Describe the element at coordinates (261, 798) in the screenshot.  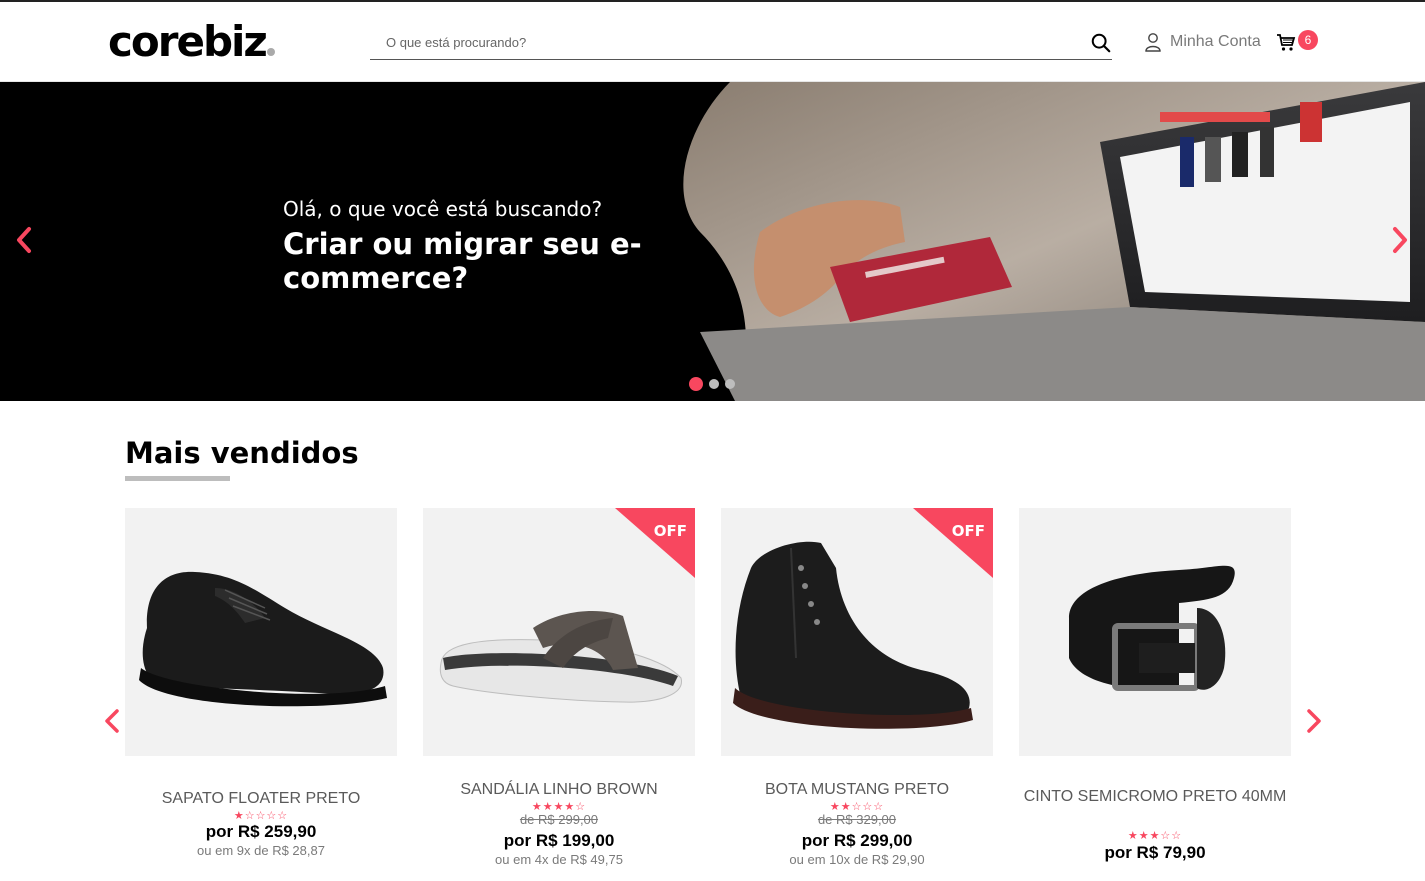
I see `product-name: SAPATO FLOATER PRETO` at that location.